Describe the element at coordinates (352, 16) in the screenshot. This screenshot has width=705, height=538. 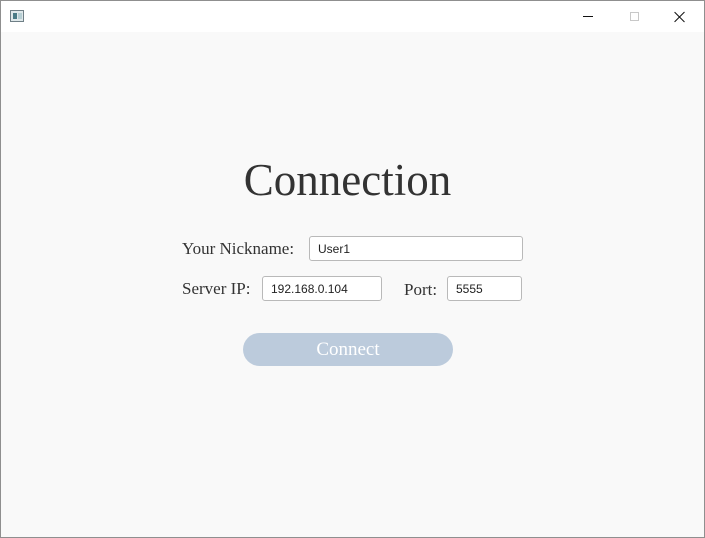
I see `title-bar` at that location.